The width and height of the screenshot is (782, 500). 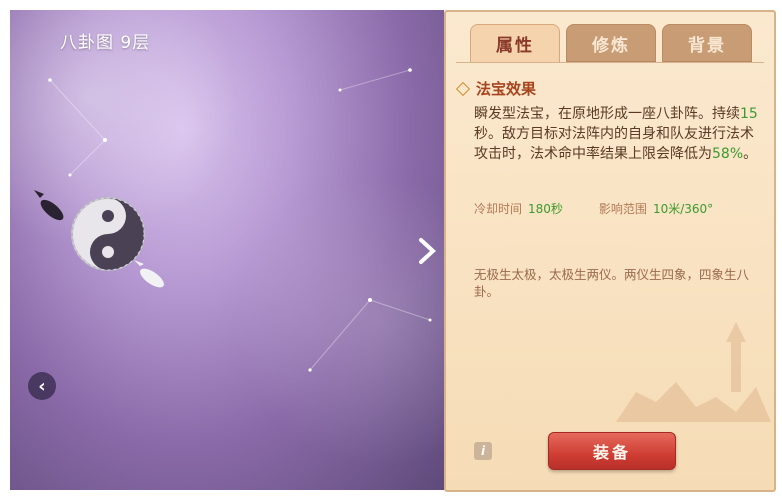 I want to click on effect-percent: 58%, so click(x=728, y=154).